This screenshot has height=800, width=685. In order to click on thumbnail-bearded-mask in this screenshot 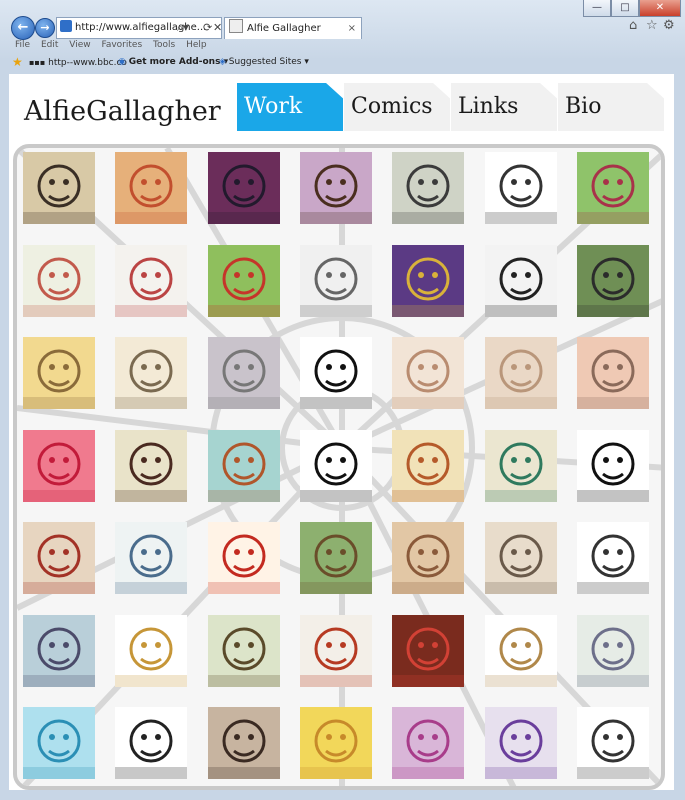, I will do `click(428, 188)`.